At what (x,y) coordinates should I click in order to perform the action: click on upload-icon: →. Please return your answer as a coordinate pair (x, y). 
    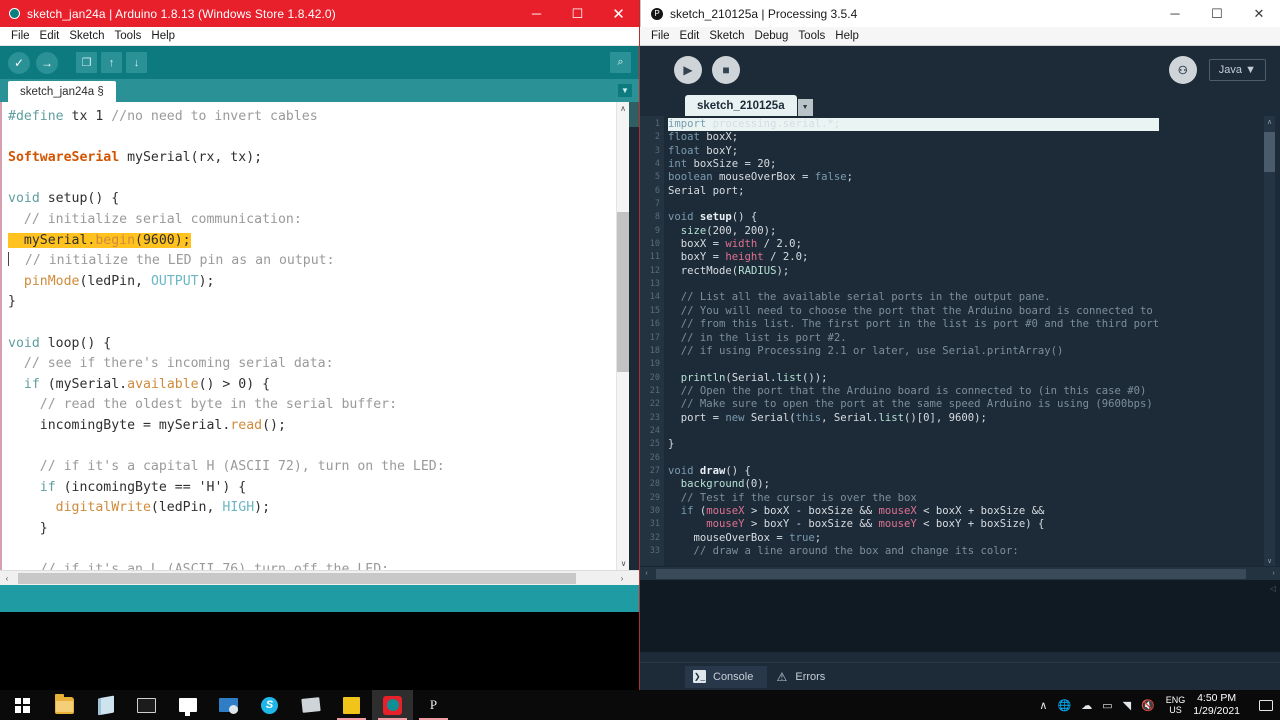
    Looking at the image, I should click on (47, 62).